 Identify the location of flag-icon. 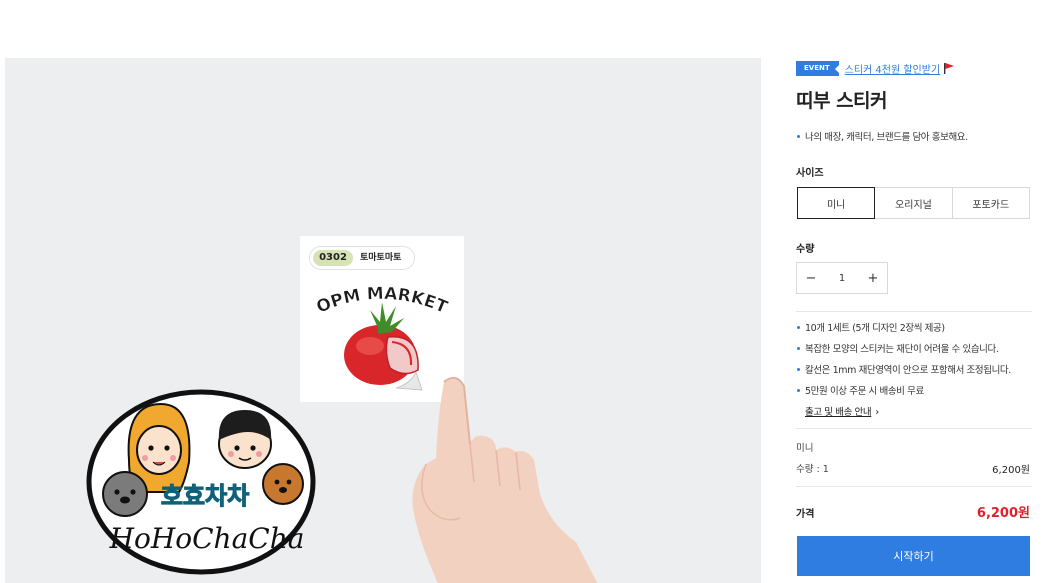
(949, 68).